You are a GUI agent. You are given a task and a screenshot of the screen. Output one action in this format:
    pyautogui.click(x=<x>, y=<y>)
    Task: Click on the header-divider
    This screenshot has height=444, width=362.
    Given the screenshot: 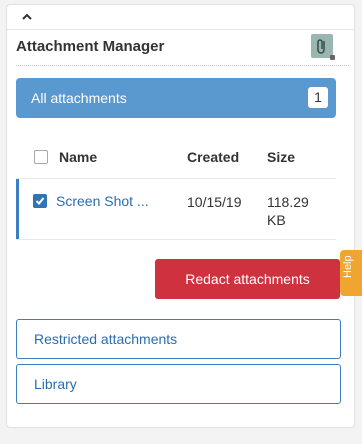 What is the action you would take?
    pyautogui.click(x=182, y=65)
    